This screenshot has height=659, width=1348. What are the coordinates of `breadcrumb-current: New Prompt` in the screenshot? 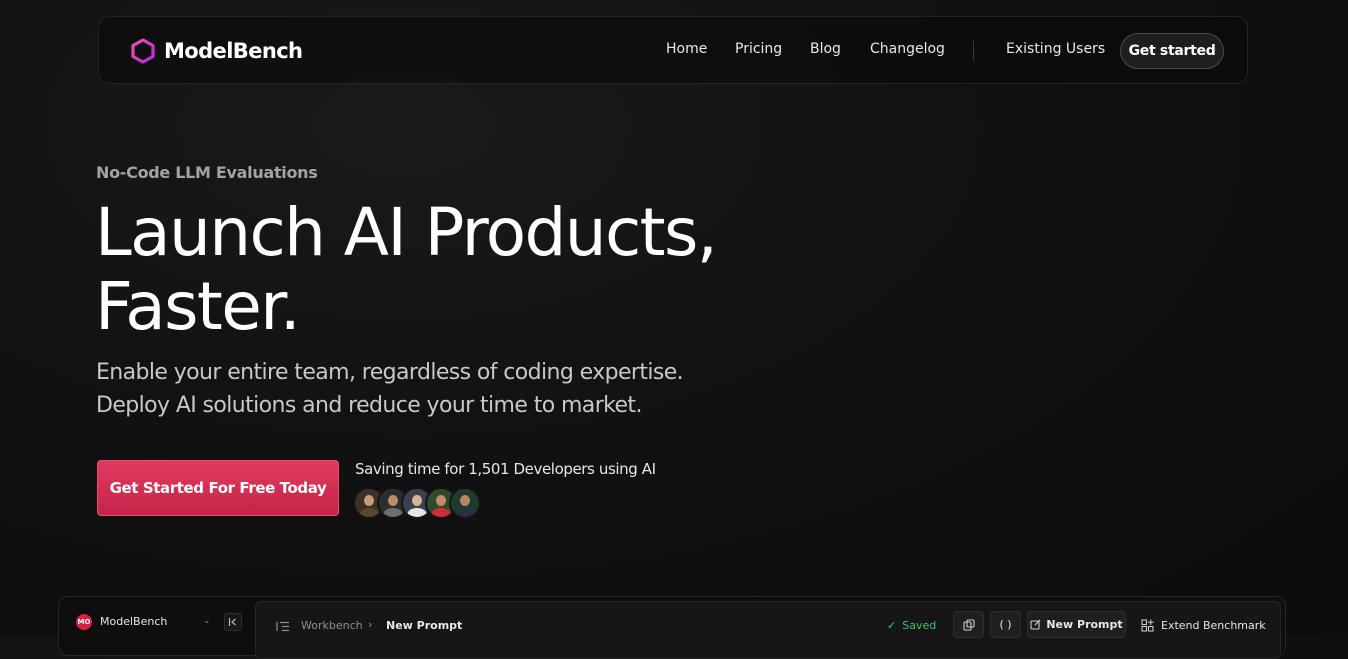 It's located at (424, 625).